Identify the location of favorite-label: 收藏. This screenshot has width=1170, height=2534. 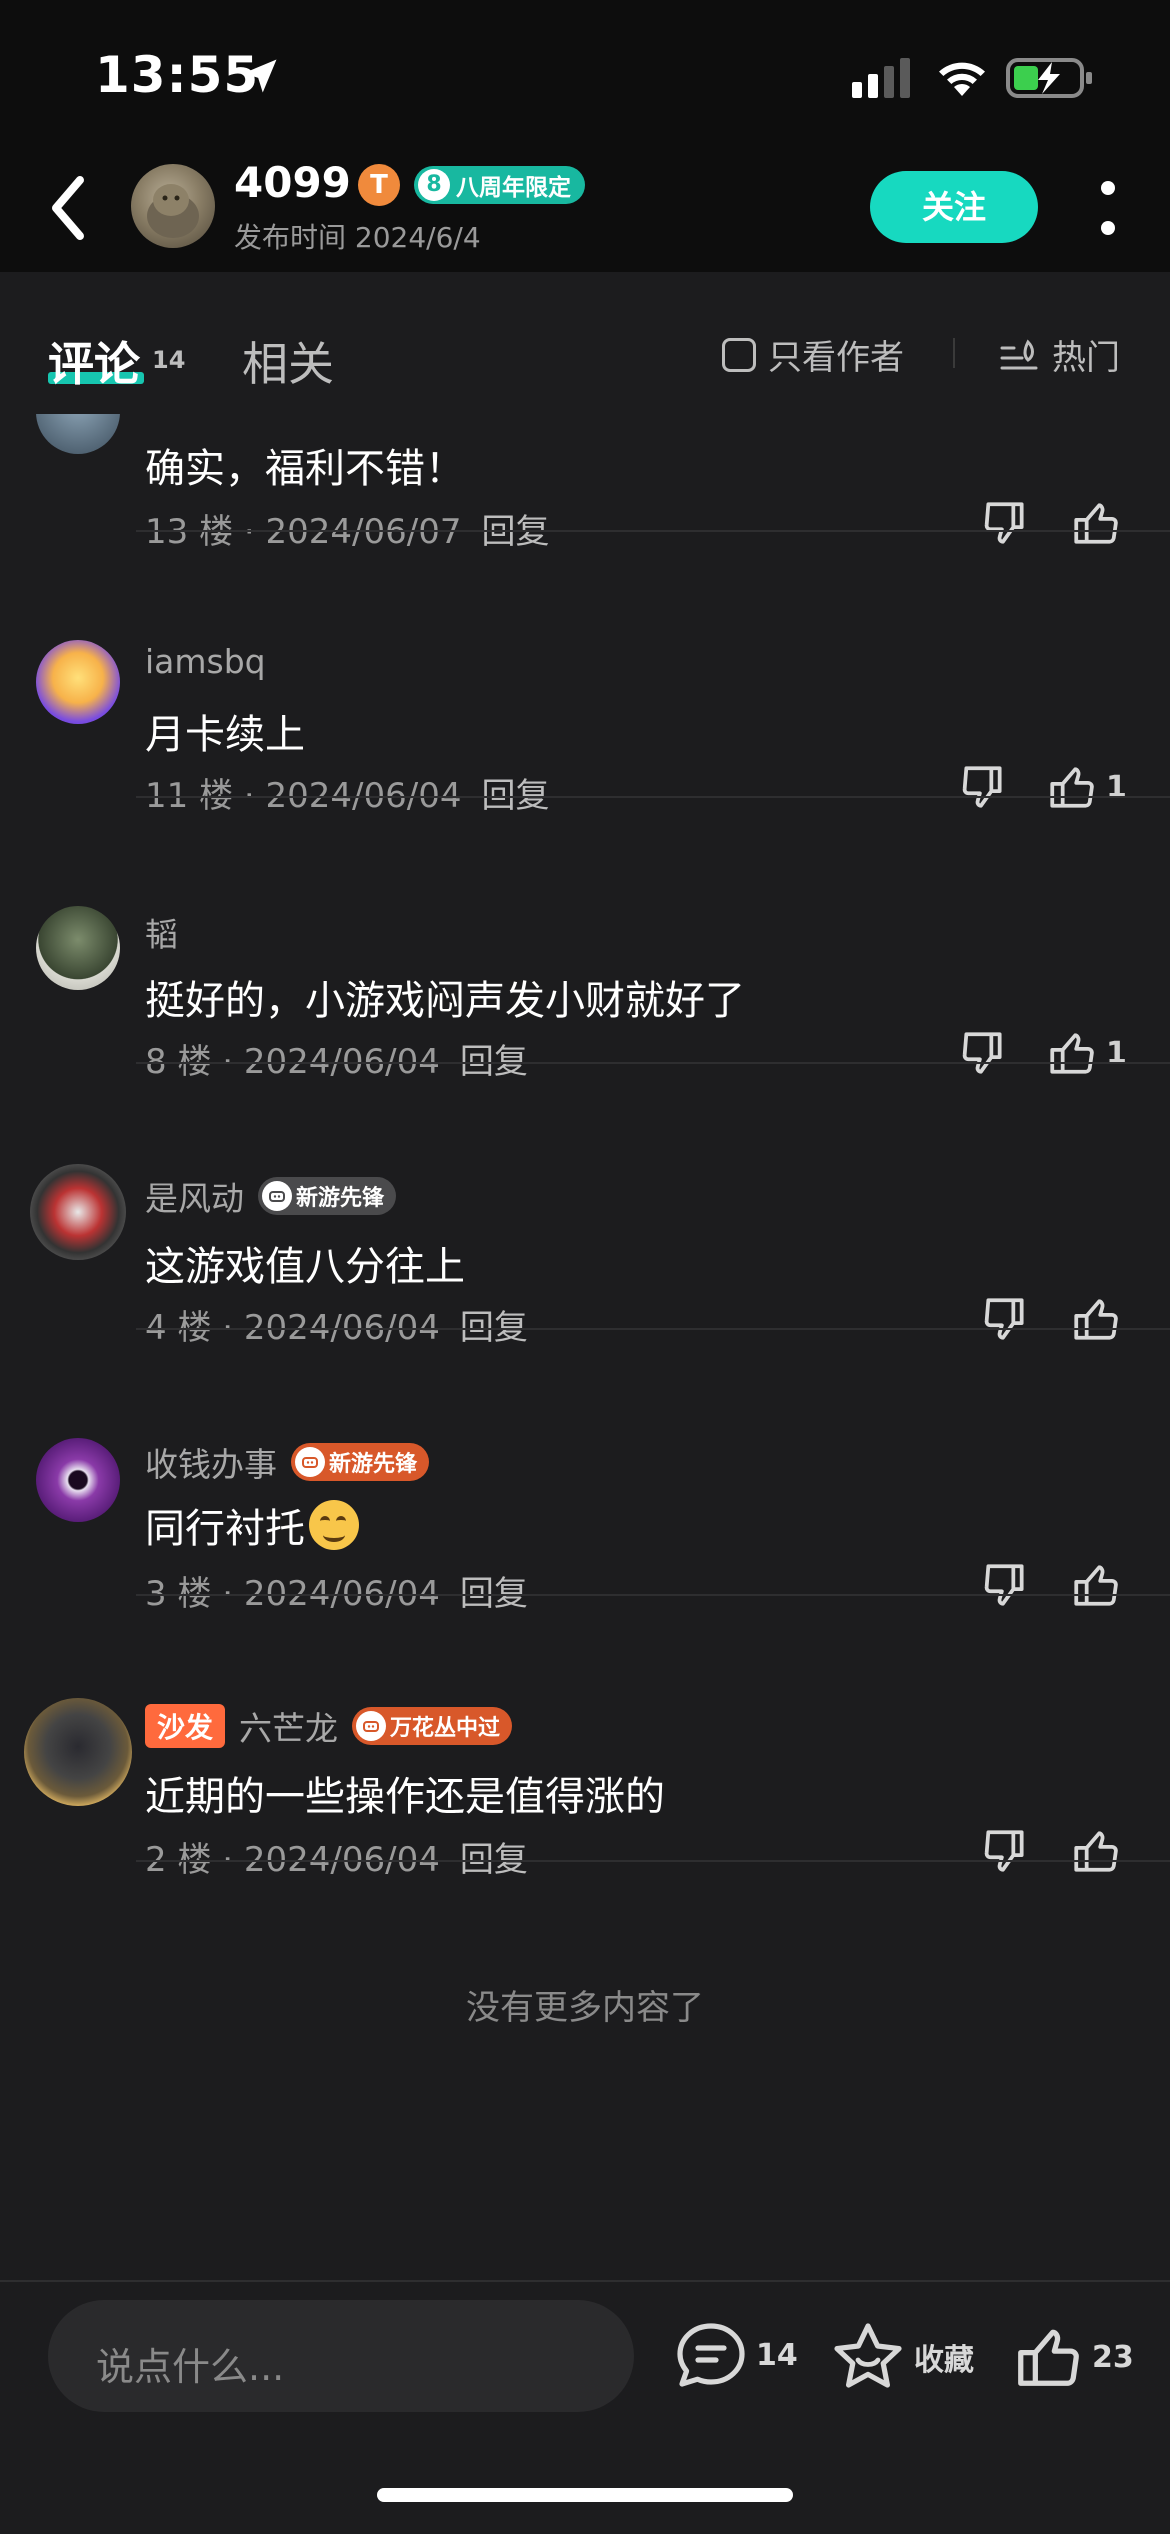
(944, 2360).